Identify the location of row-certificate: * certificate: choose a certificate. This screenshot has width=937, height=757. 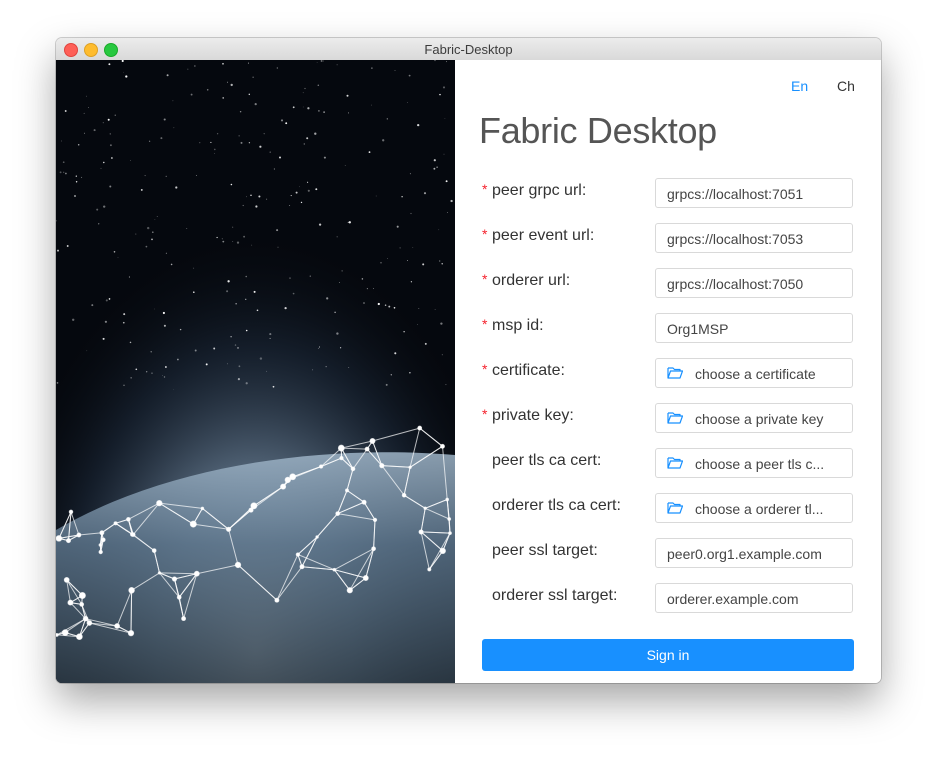
(668, 374).